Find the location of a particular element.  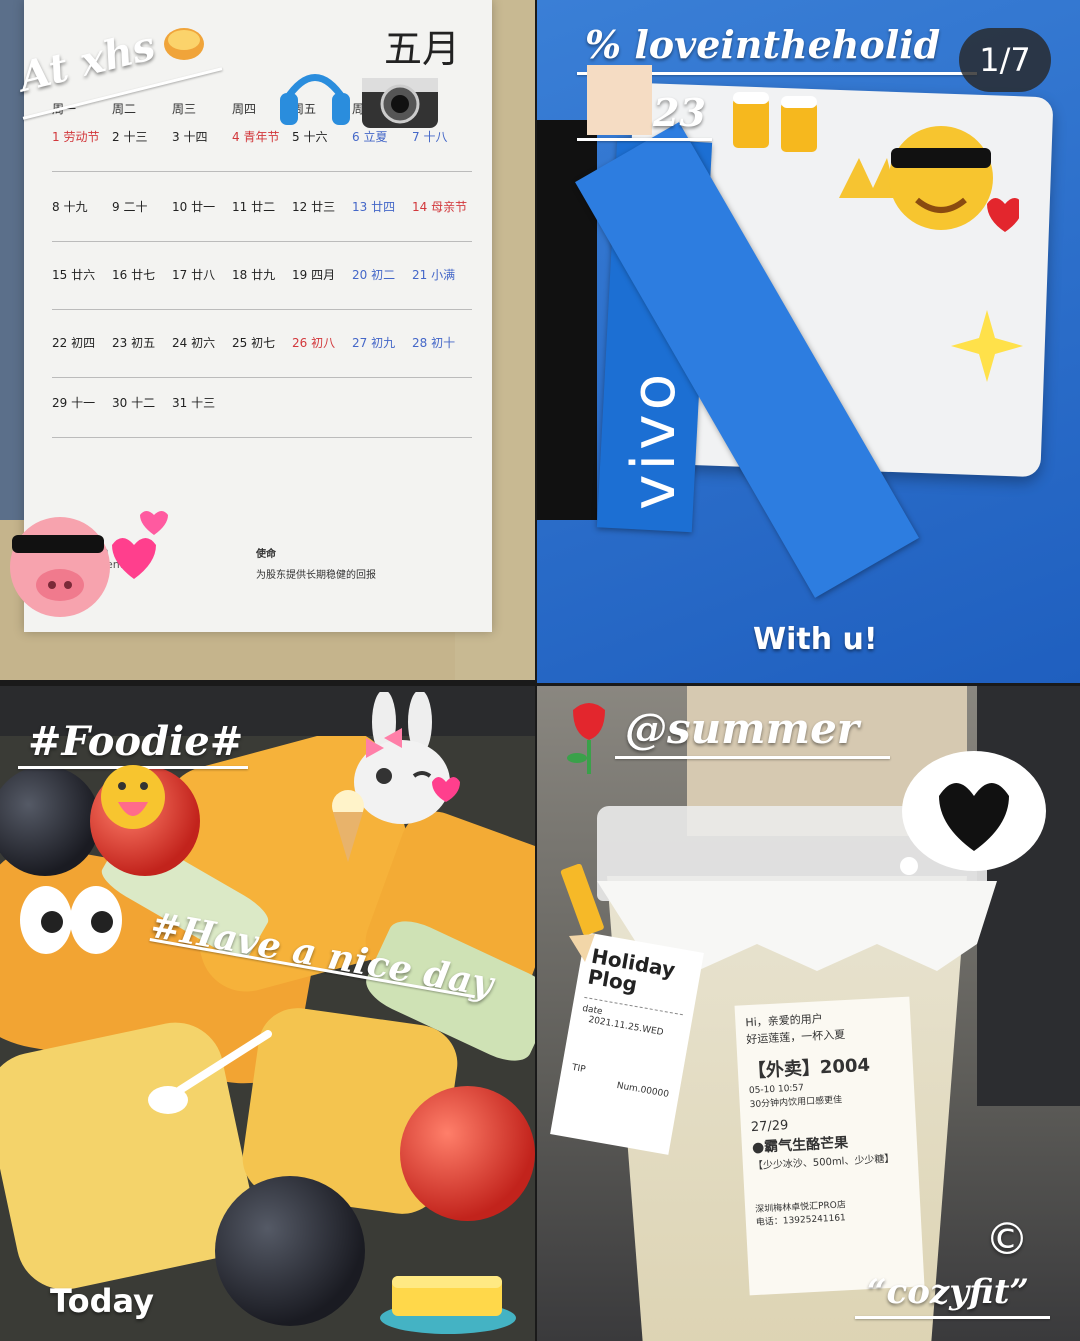

brand-underline is located at coordinates (952, 1317).